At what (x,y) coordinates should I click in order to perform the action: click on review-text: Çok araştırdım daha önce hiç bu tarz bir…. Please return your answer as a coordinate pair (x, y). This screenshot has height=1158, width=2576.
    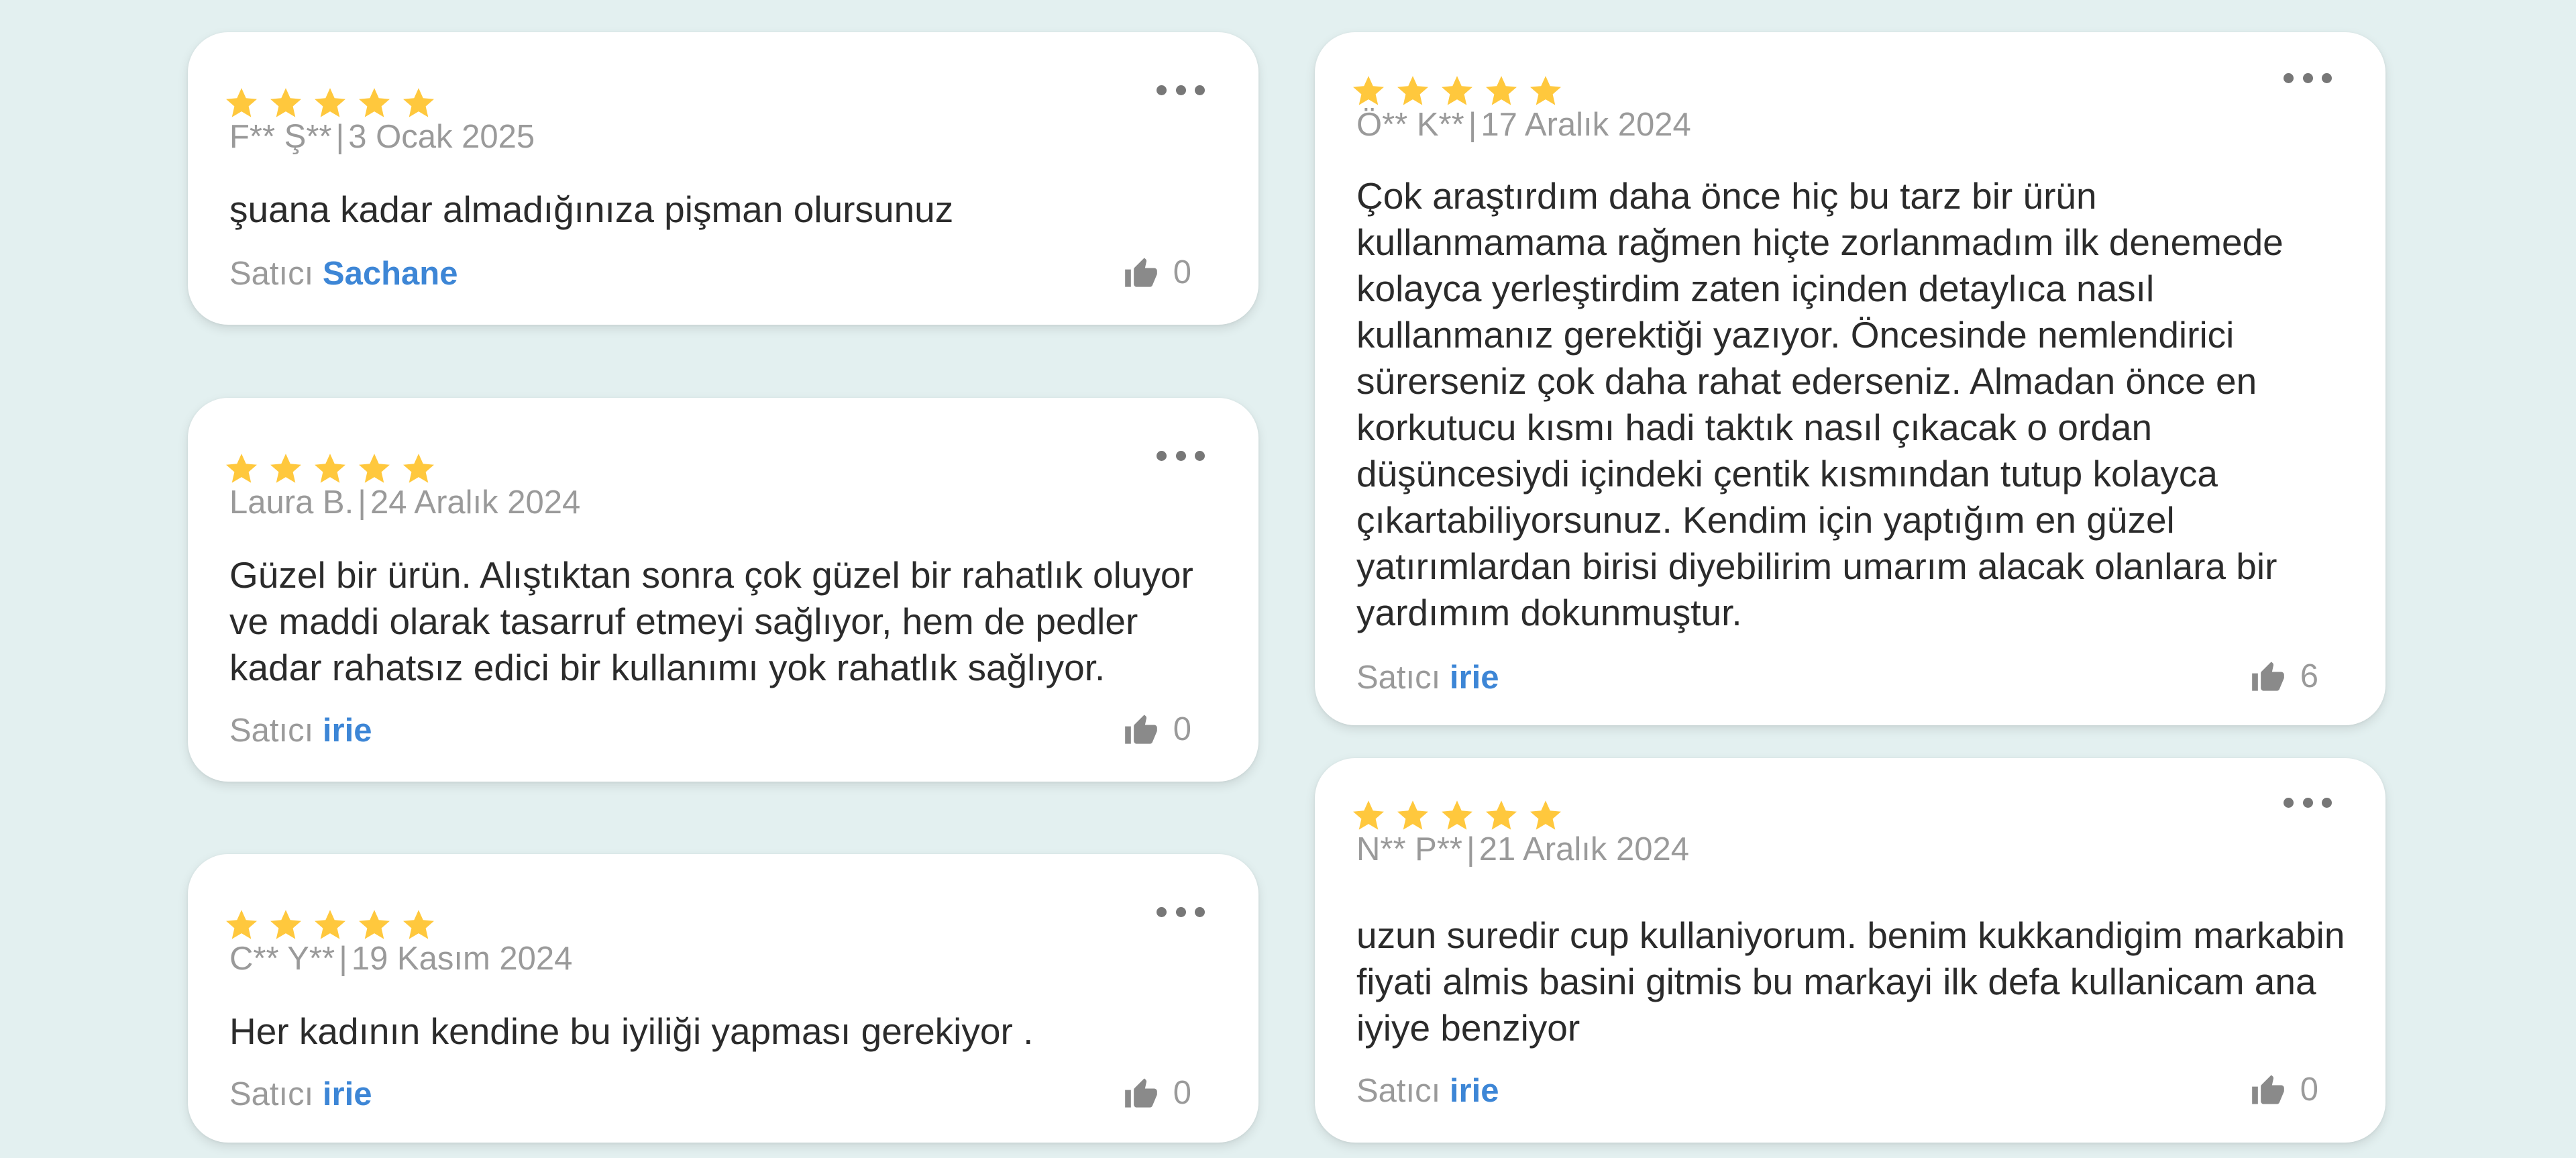
    Looking at the image, I should click on (1820, 404).